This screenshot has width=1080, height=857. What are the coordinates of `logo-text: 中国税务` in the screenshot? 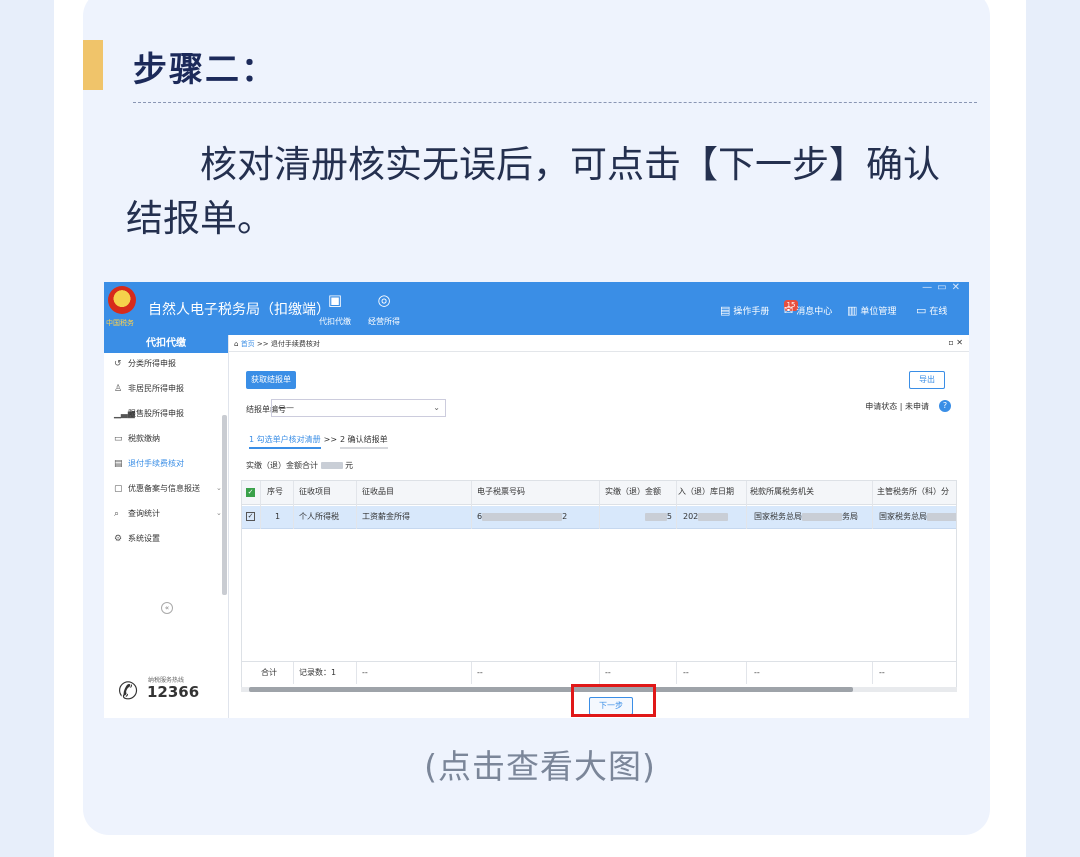 It's located at (120, 323).